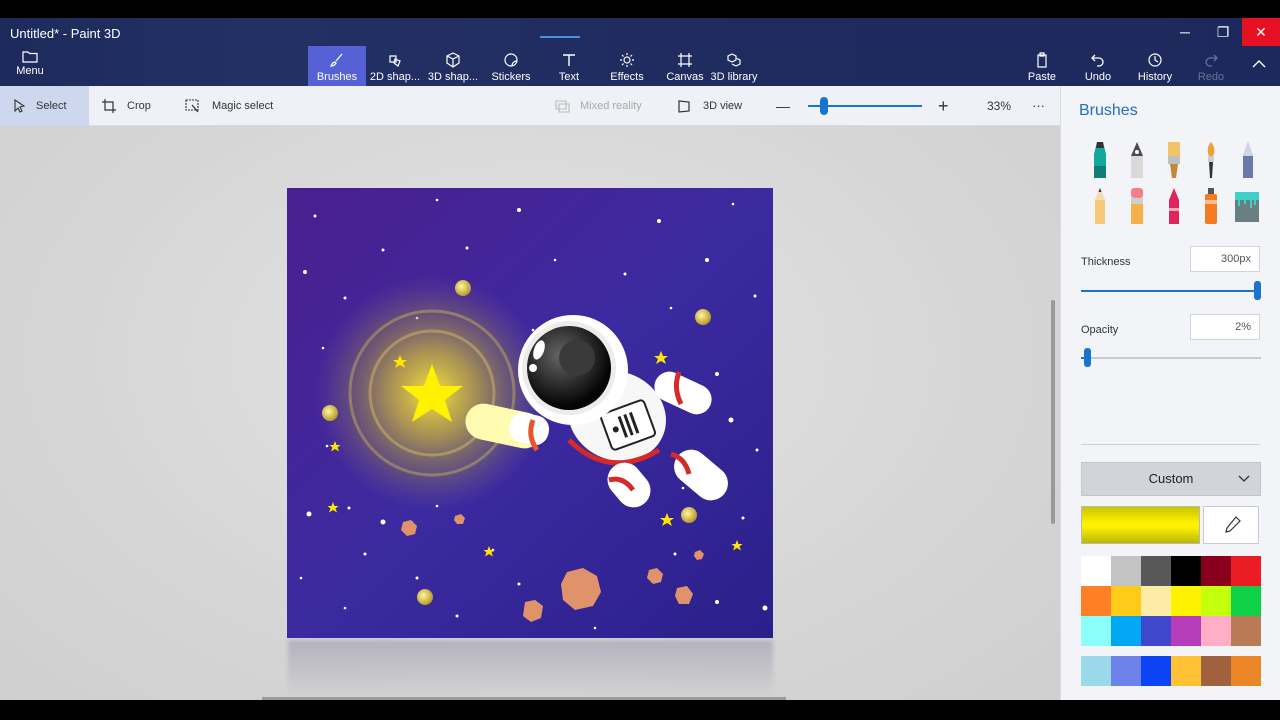 The image size is (1280, 720). What do you see at coordinates (627, 60) in the screenshot?
I see `effects-icon` at bounding box center [627, 60].